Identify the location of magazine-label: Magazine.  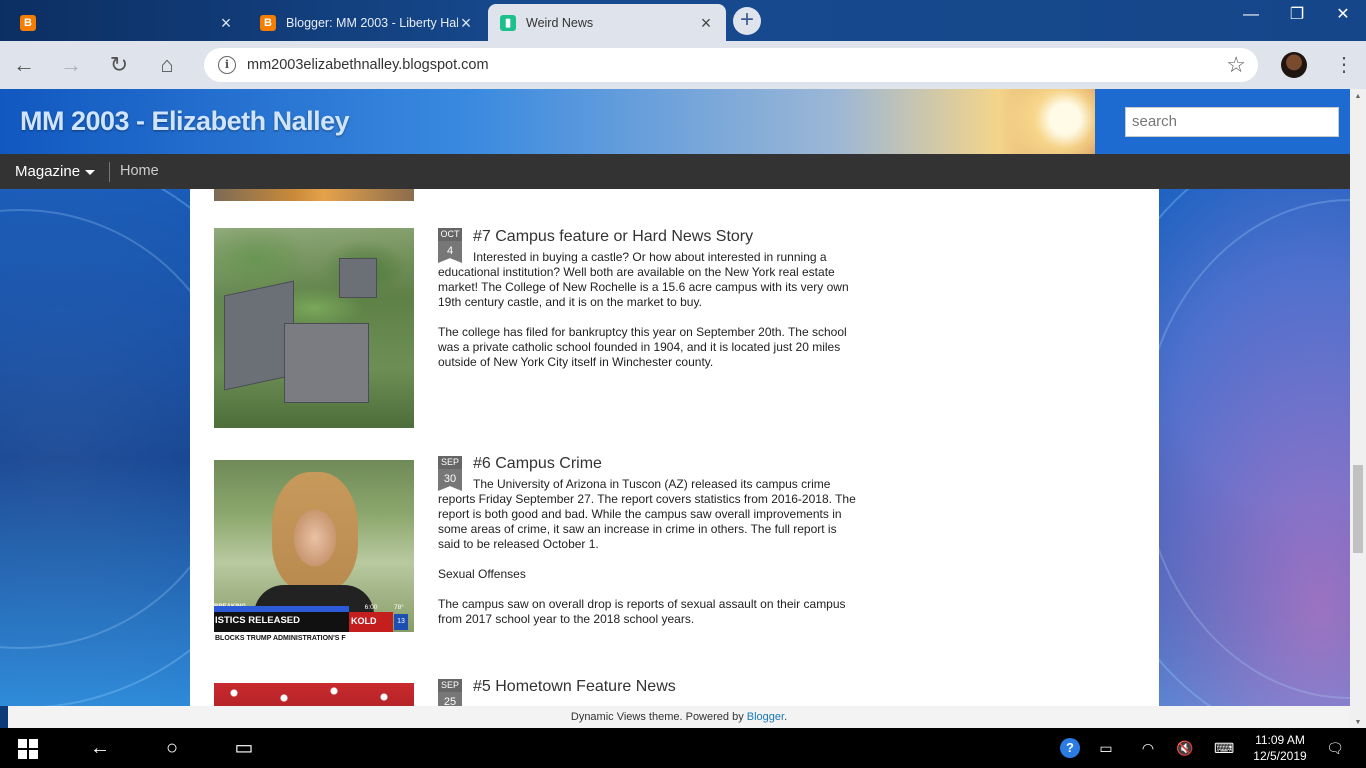
(48, 171).